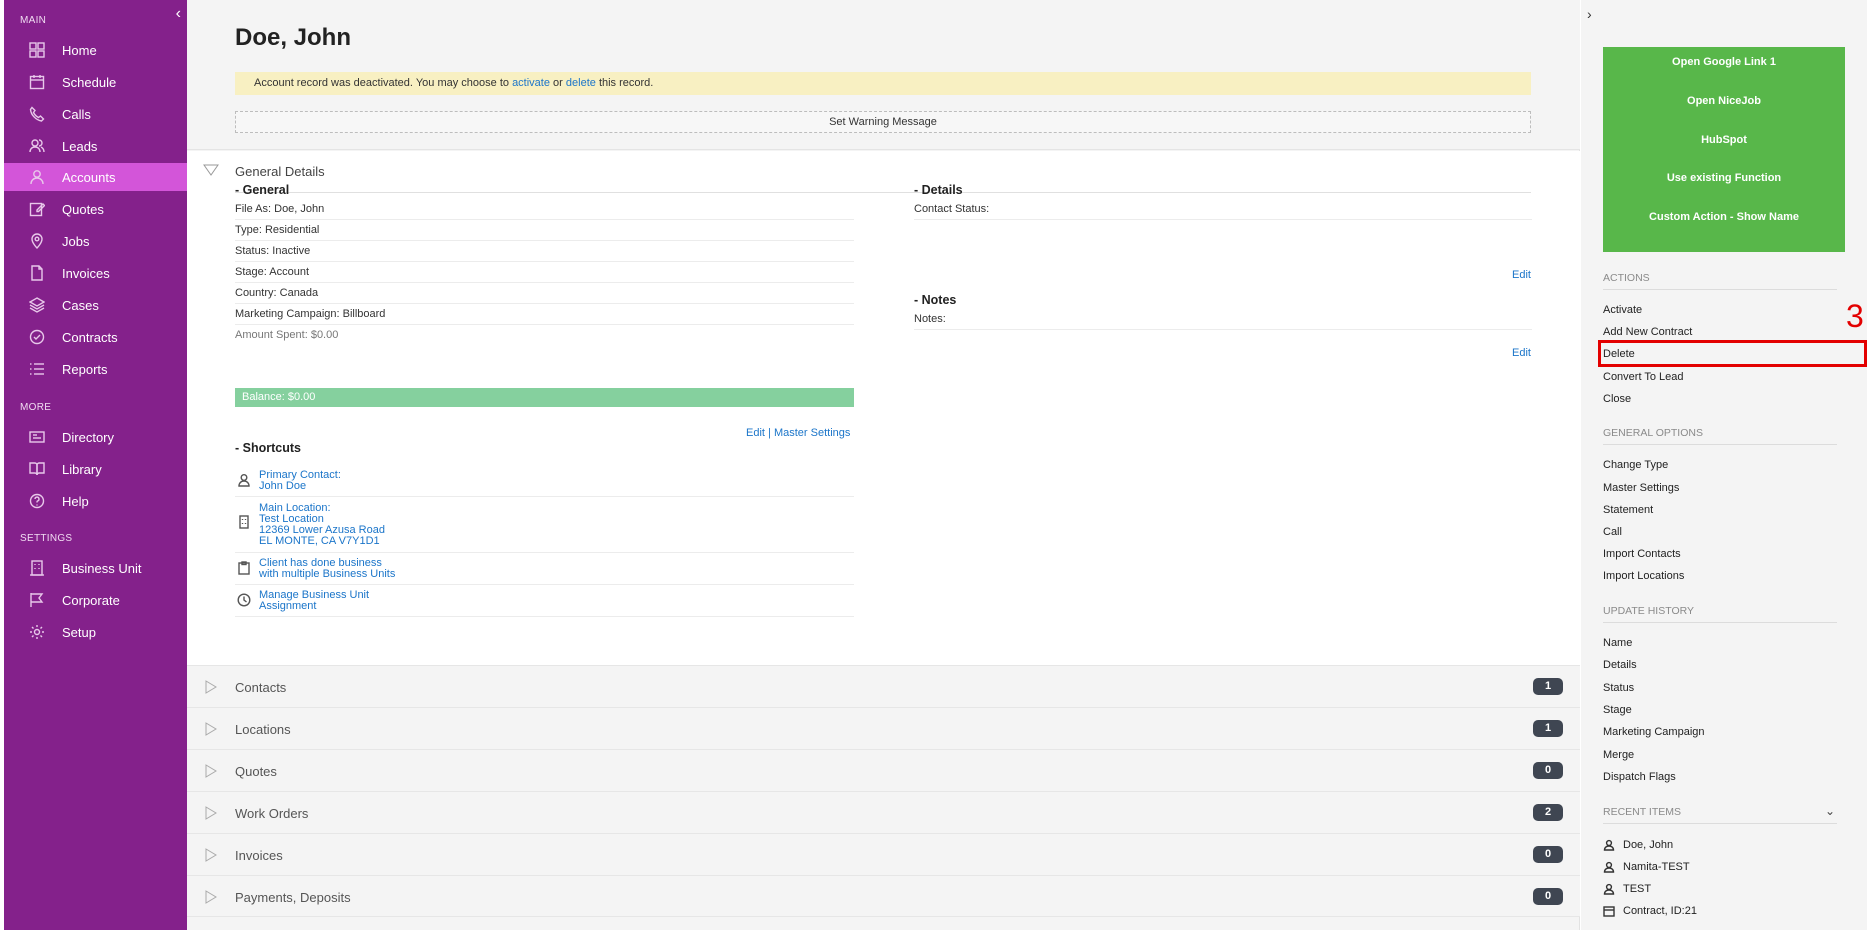  Describe the element at coordinates (89, 177) in the screenshot. I see `sidebar-item-label: Accounts` at that location.